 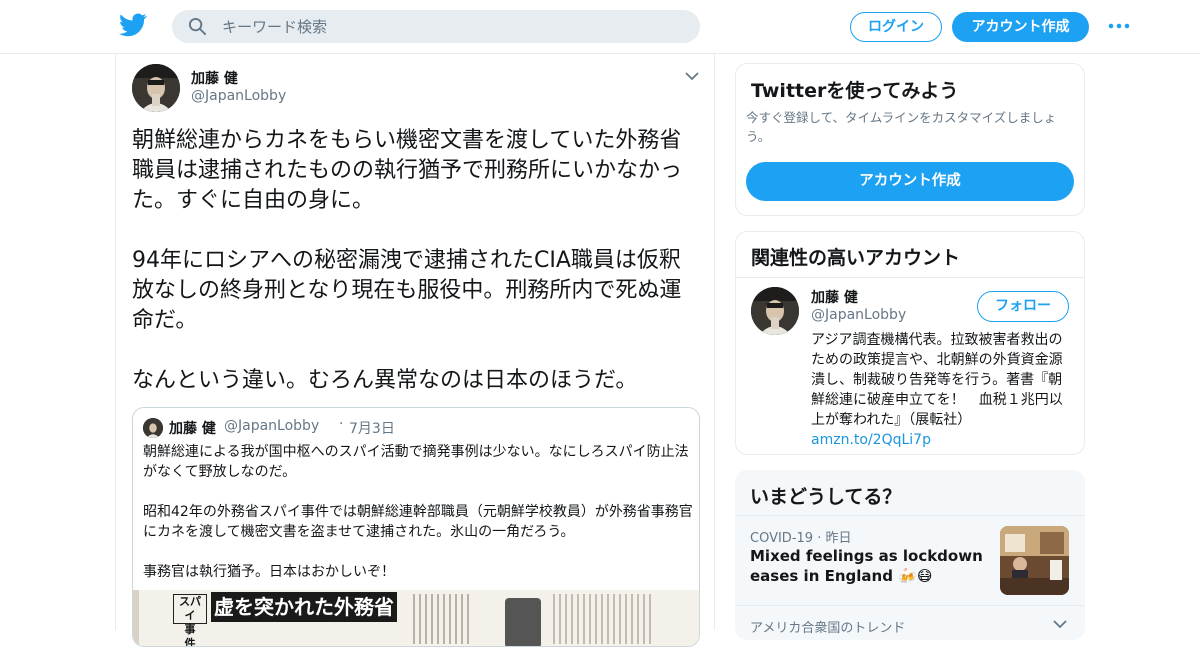 What do you see at coordinates (838, 538) in the screenshot?
I see `trend-time: 昨日` at bounding box center [838, 538].